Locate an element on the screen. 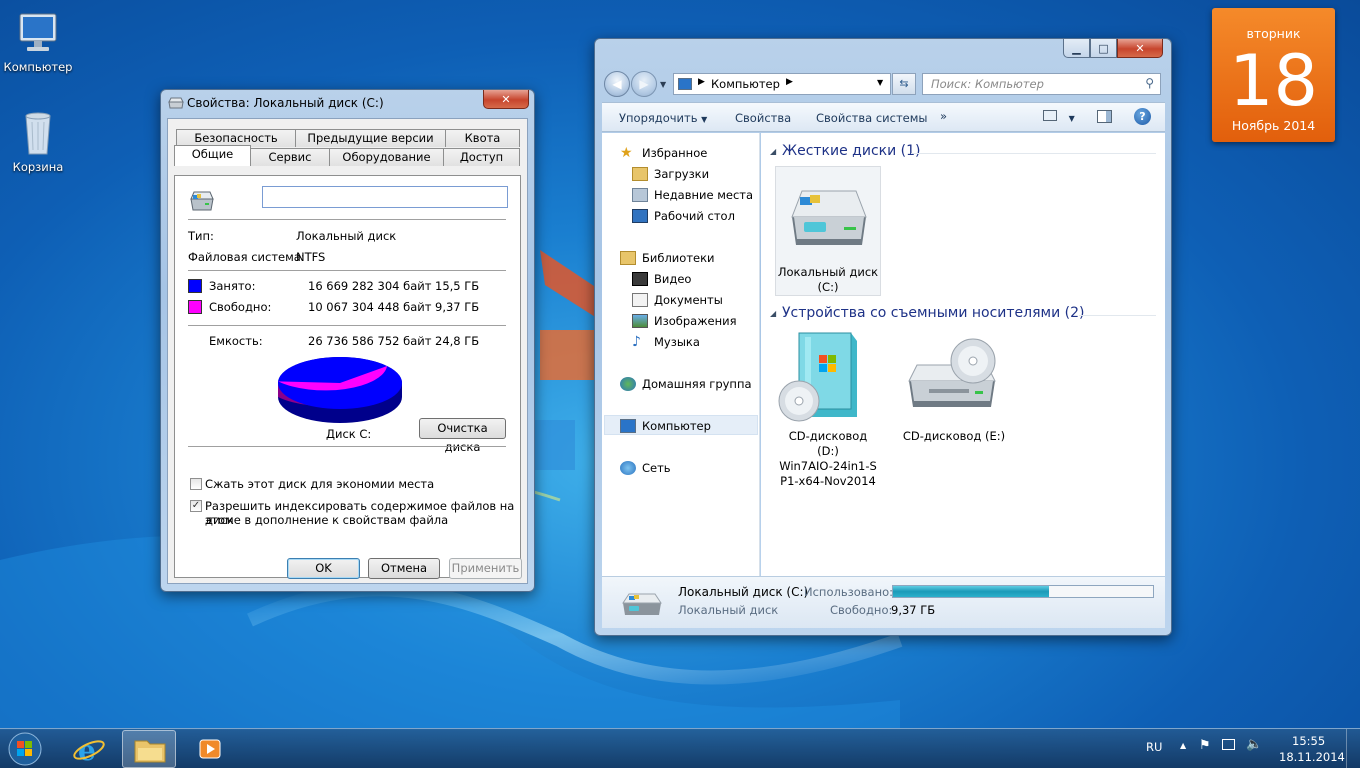 This screenshot has width=1360, height=768. desktop-icon-recycle-bin: Корзина is located at coordinates (38, 142).